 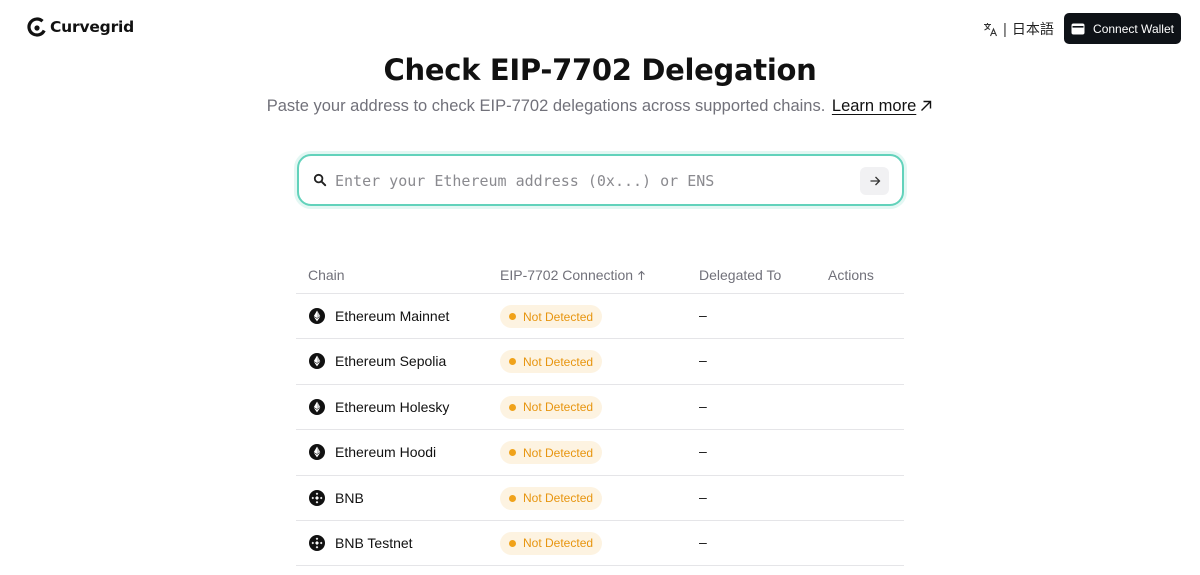 I want to click on chain-name: Ethereum Mainnet, so click(x=392, y=316).